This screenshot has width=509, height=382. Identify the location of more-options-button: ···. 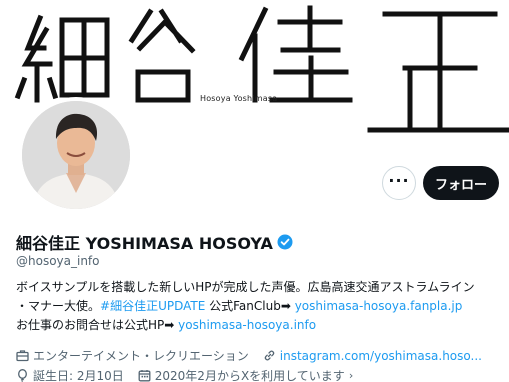
(399, 183).